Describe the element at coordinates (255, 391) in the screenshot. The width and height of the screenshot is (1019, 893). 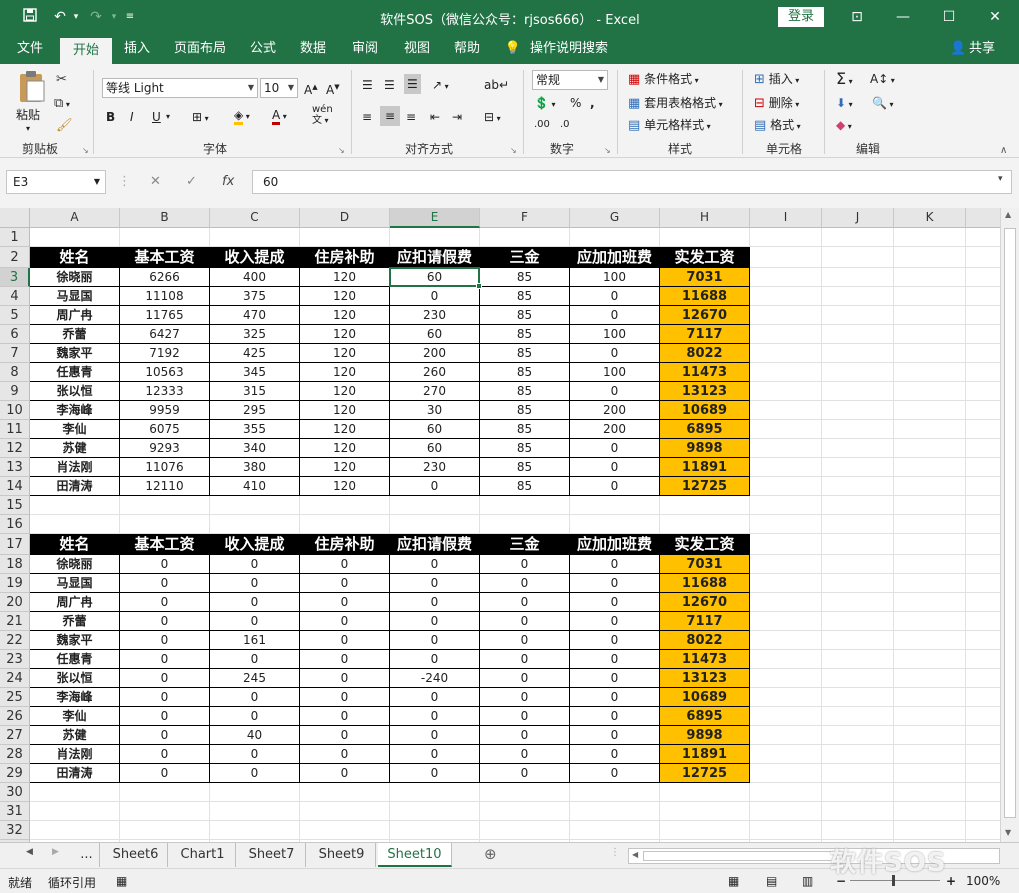
I see `table-cell: 315` at that location.